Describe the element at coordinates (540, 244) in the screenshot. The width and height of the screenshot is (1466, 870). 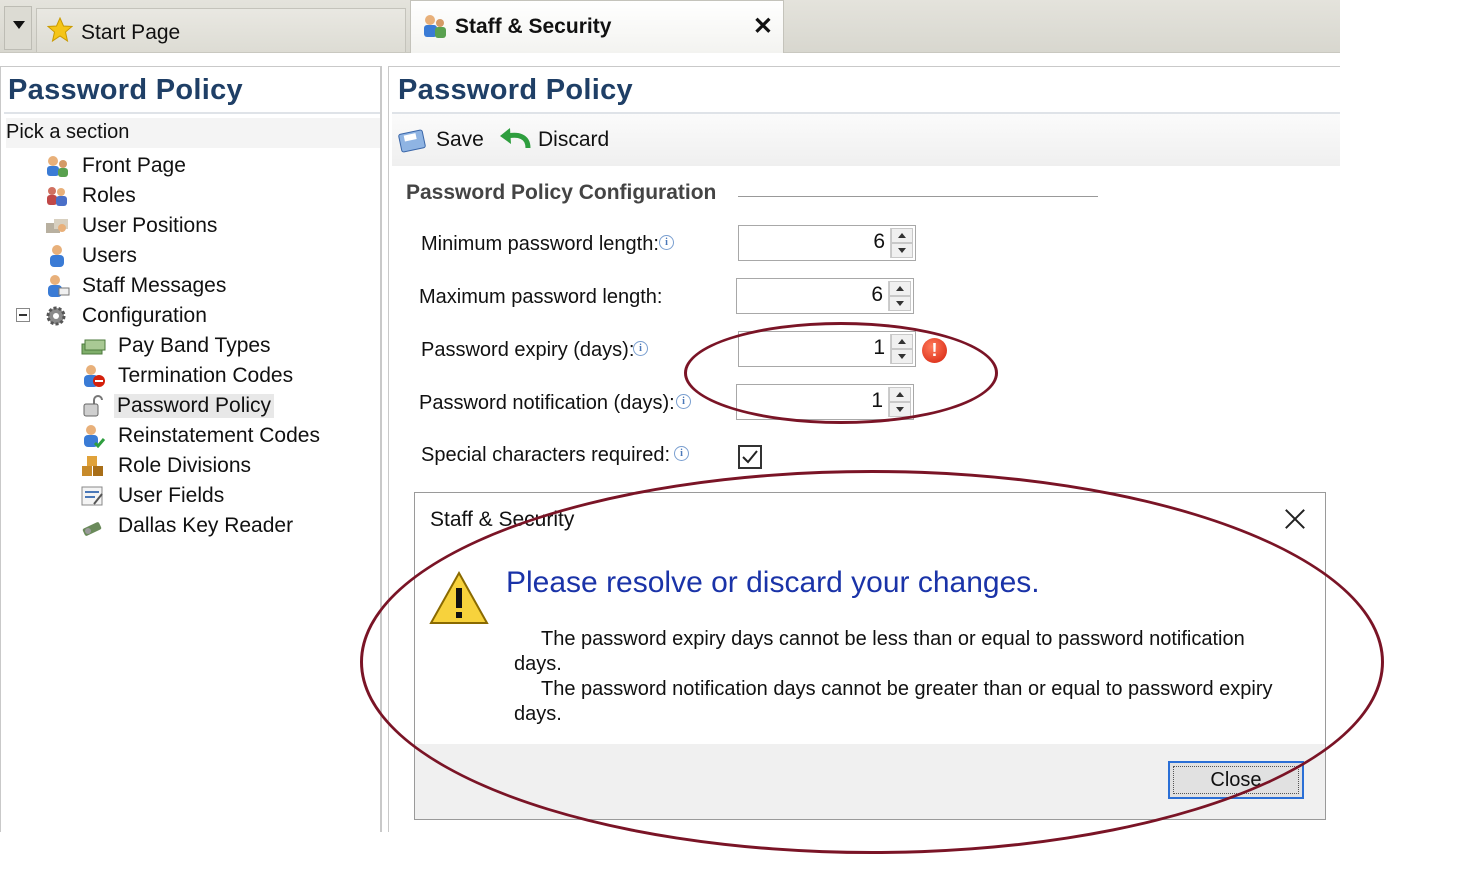
I see `min-length-label: Minimum password length:` at that location.